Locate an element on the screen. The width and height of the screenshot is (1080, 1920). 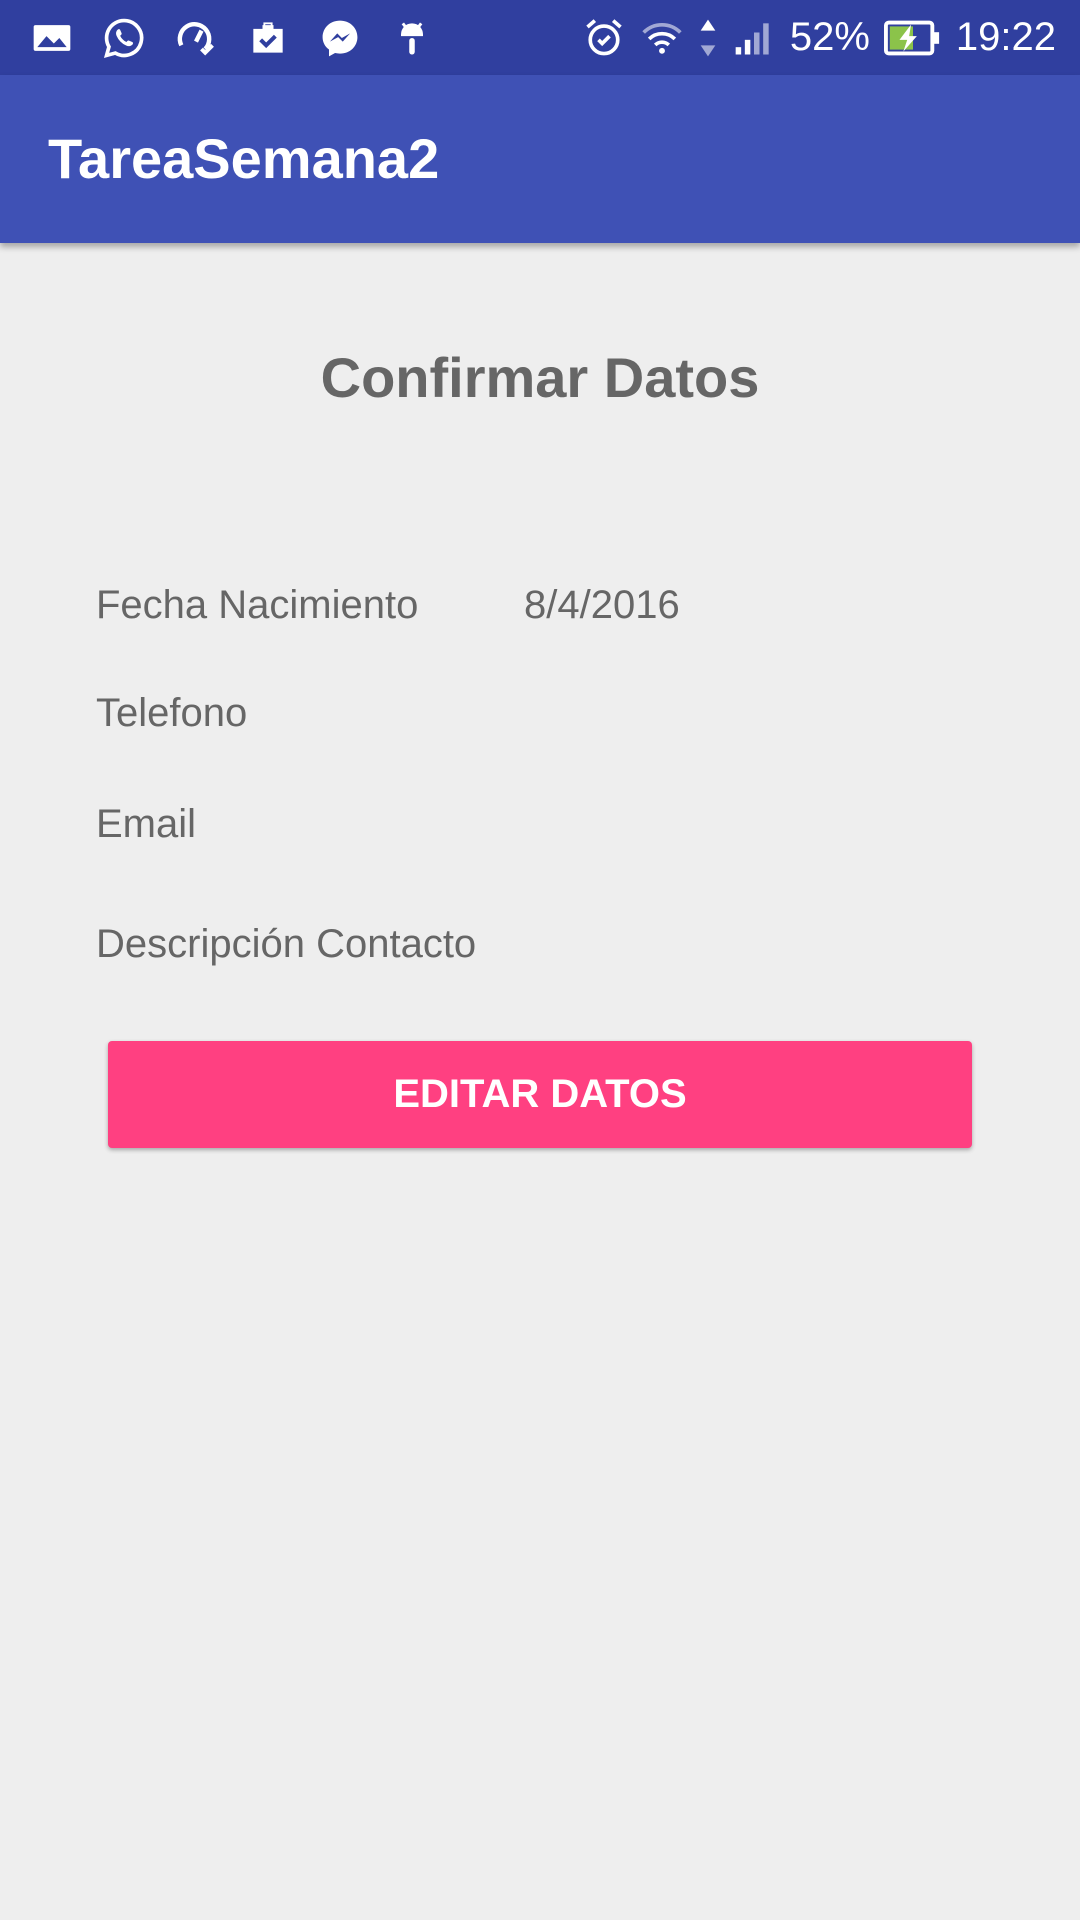
battery-charging-icon is located at coordinates (912, 38).